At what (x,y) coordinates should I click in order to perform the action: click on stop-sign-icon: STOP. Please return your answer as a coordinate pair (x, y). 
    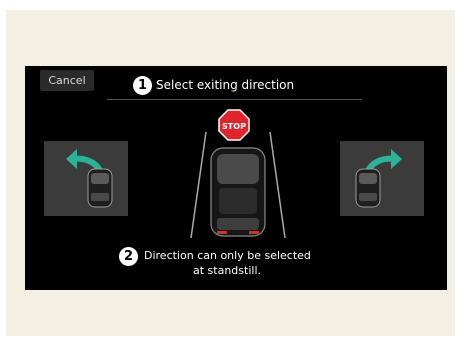
    Looking at the image, I should click on (234, 125).